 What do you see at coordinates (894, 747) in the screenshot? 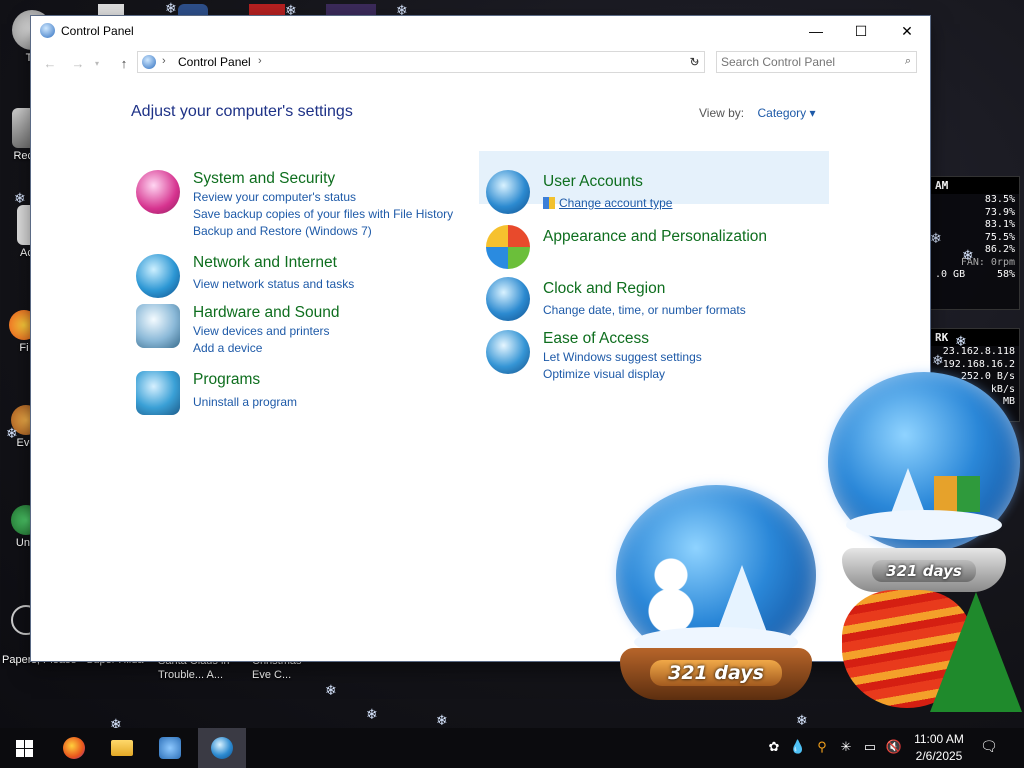
I see `volume-muted-icon: 🔇` at bounding box center [894, 747].